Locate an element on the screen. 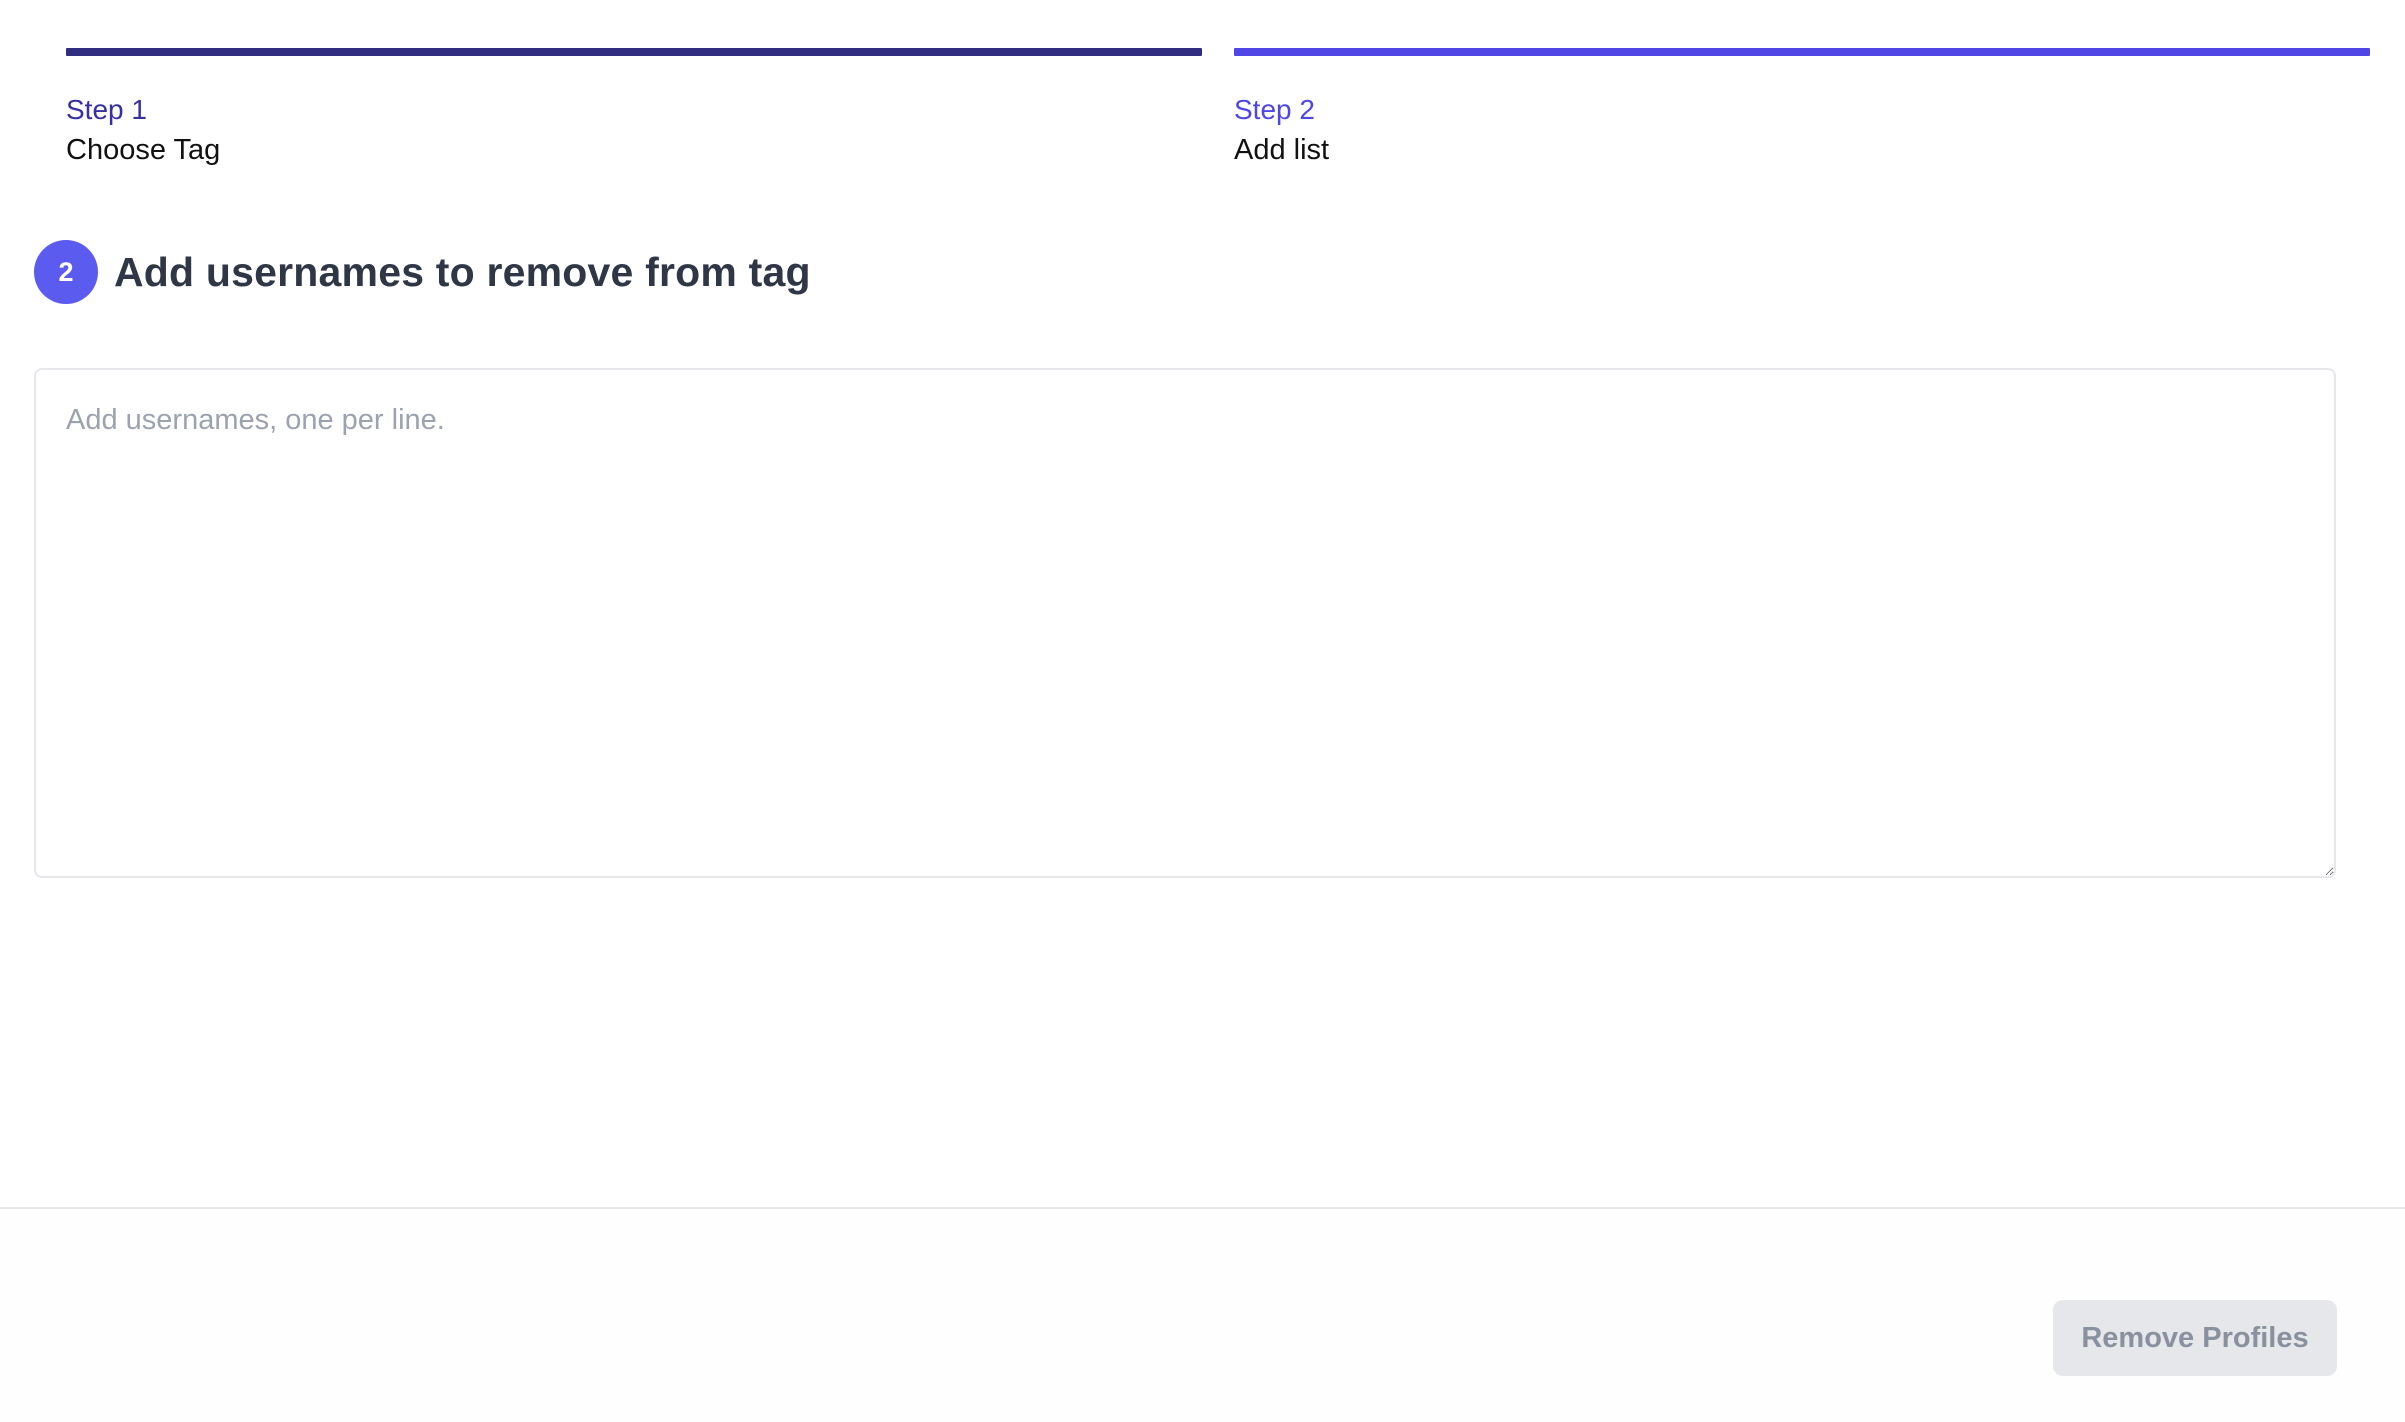 The width and height of the screenshot is (2405, 1422). step-add-list: Step 2 Add list is located at coordinates (1802, 107).